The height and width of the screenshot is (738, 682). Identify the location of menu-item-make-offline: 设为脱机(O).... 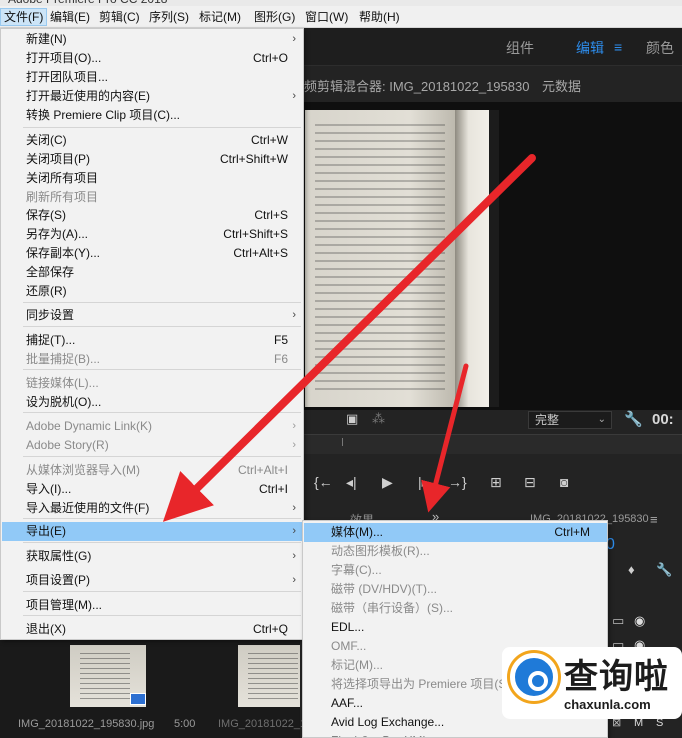
(152, 402).